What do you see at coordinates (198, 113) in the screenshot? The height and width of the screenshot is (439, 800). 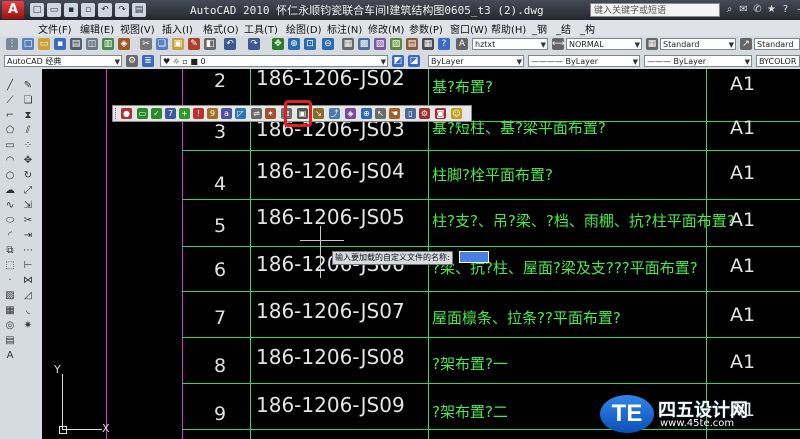 I see `info-icon: !` at bounding box center [198, 113].